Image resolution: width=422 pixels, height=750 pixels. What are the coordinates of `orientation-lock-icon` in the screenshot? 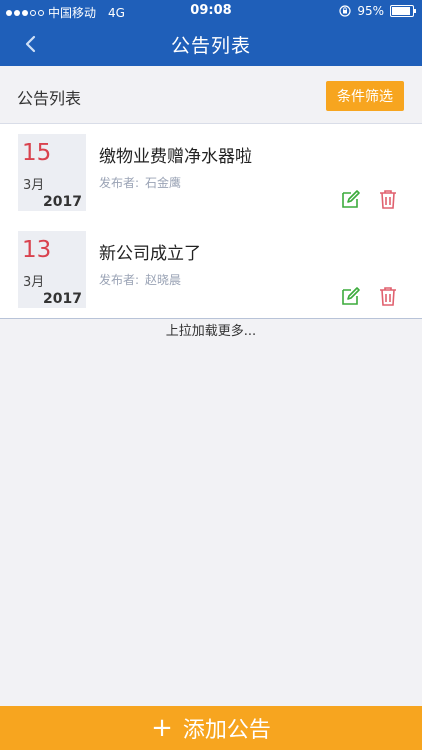 It's located at (345, 11).